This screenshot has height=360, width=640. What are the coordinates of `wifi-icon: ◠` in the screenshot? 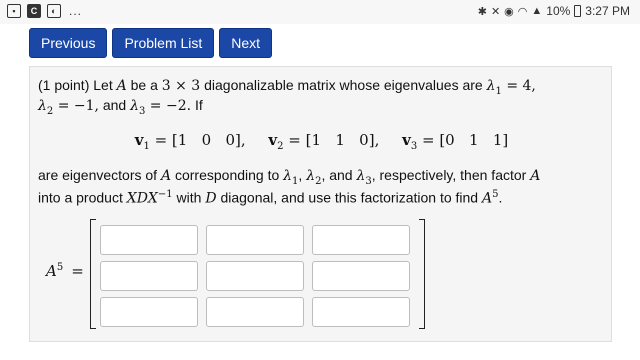 It's located at (522, 11).